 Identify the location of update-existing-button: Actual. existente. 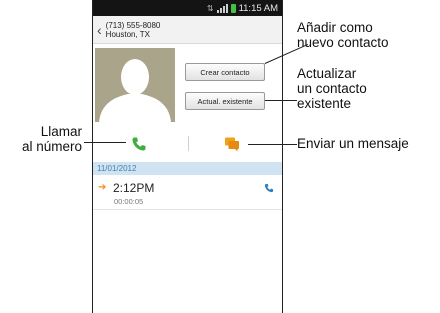
(225, 101).